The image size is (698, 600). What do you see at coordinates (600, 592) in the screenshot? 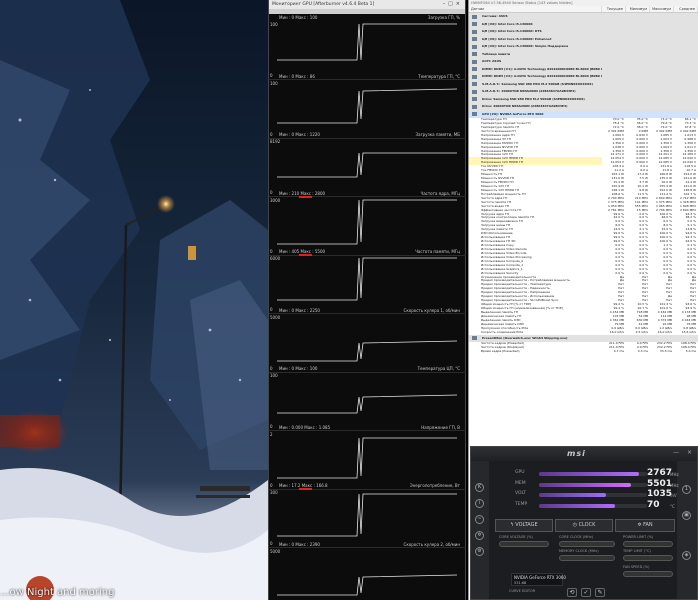
I see `edit-button: ✎` at bounding box center [600, 592].